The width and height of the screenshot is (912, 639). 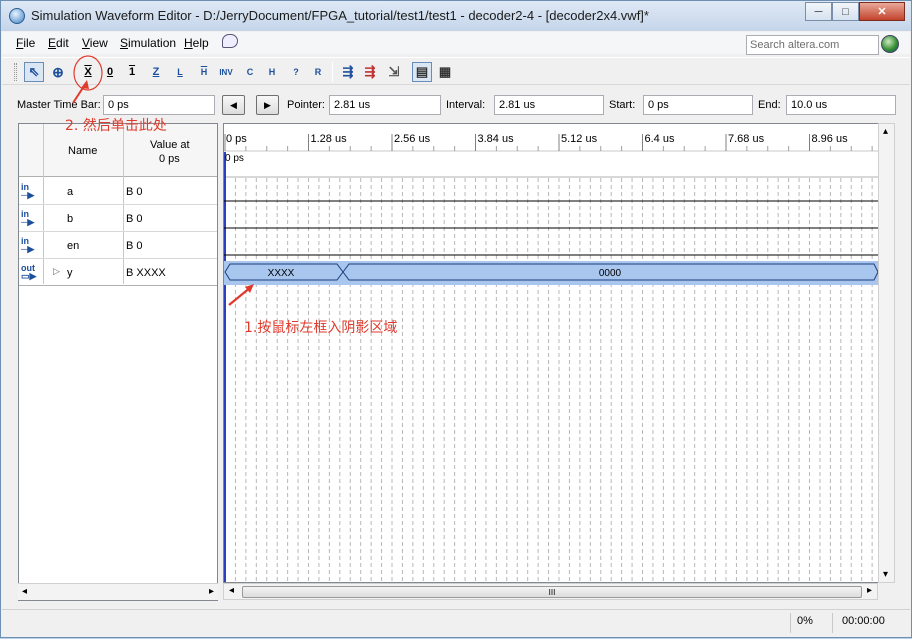 I want to click on elapsed-time-status: 00:00:00, so click(x=863, y=621).